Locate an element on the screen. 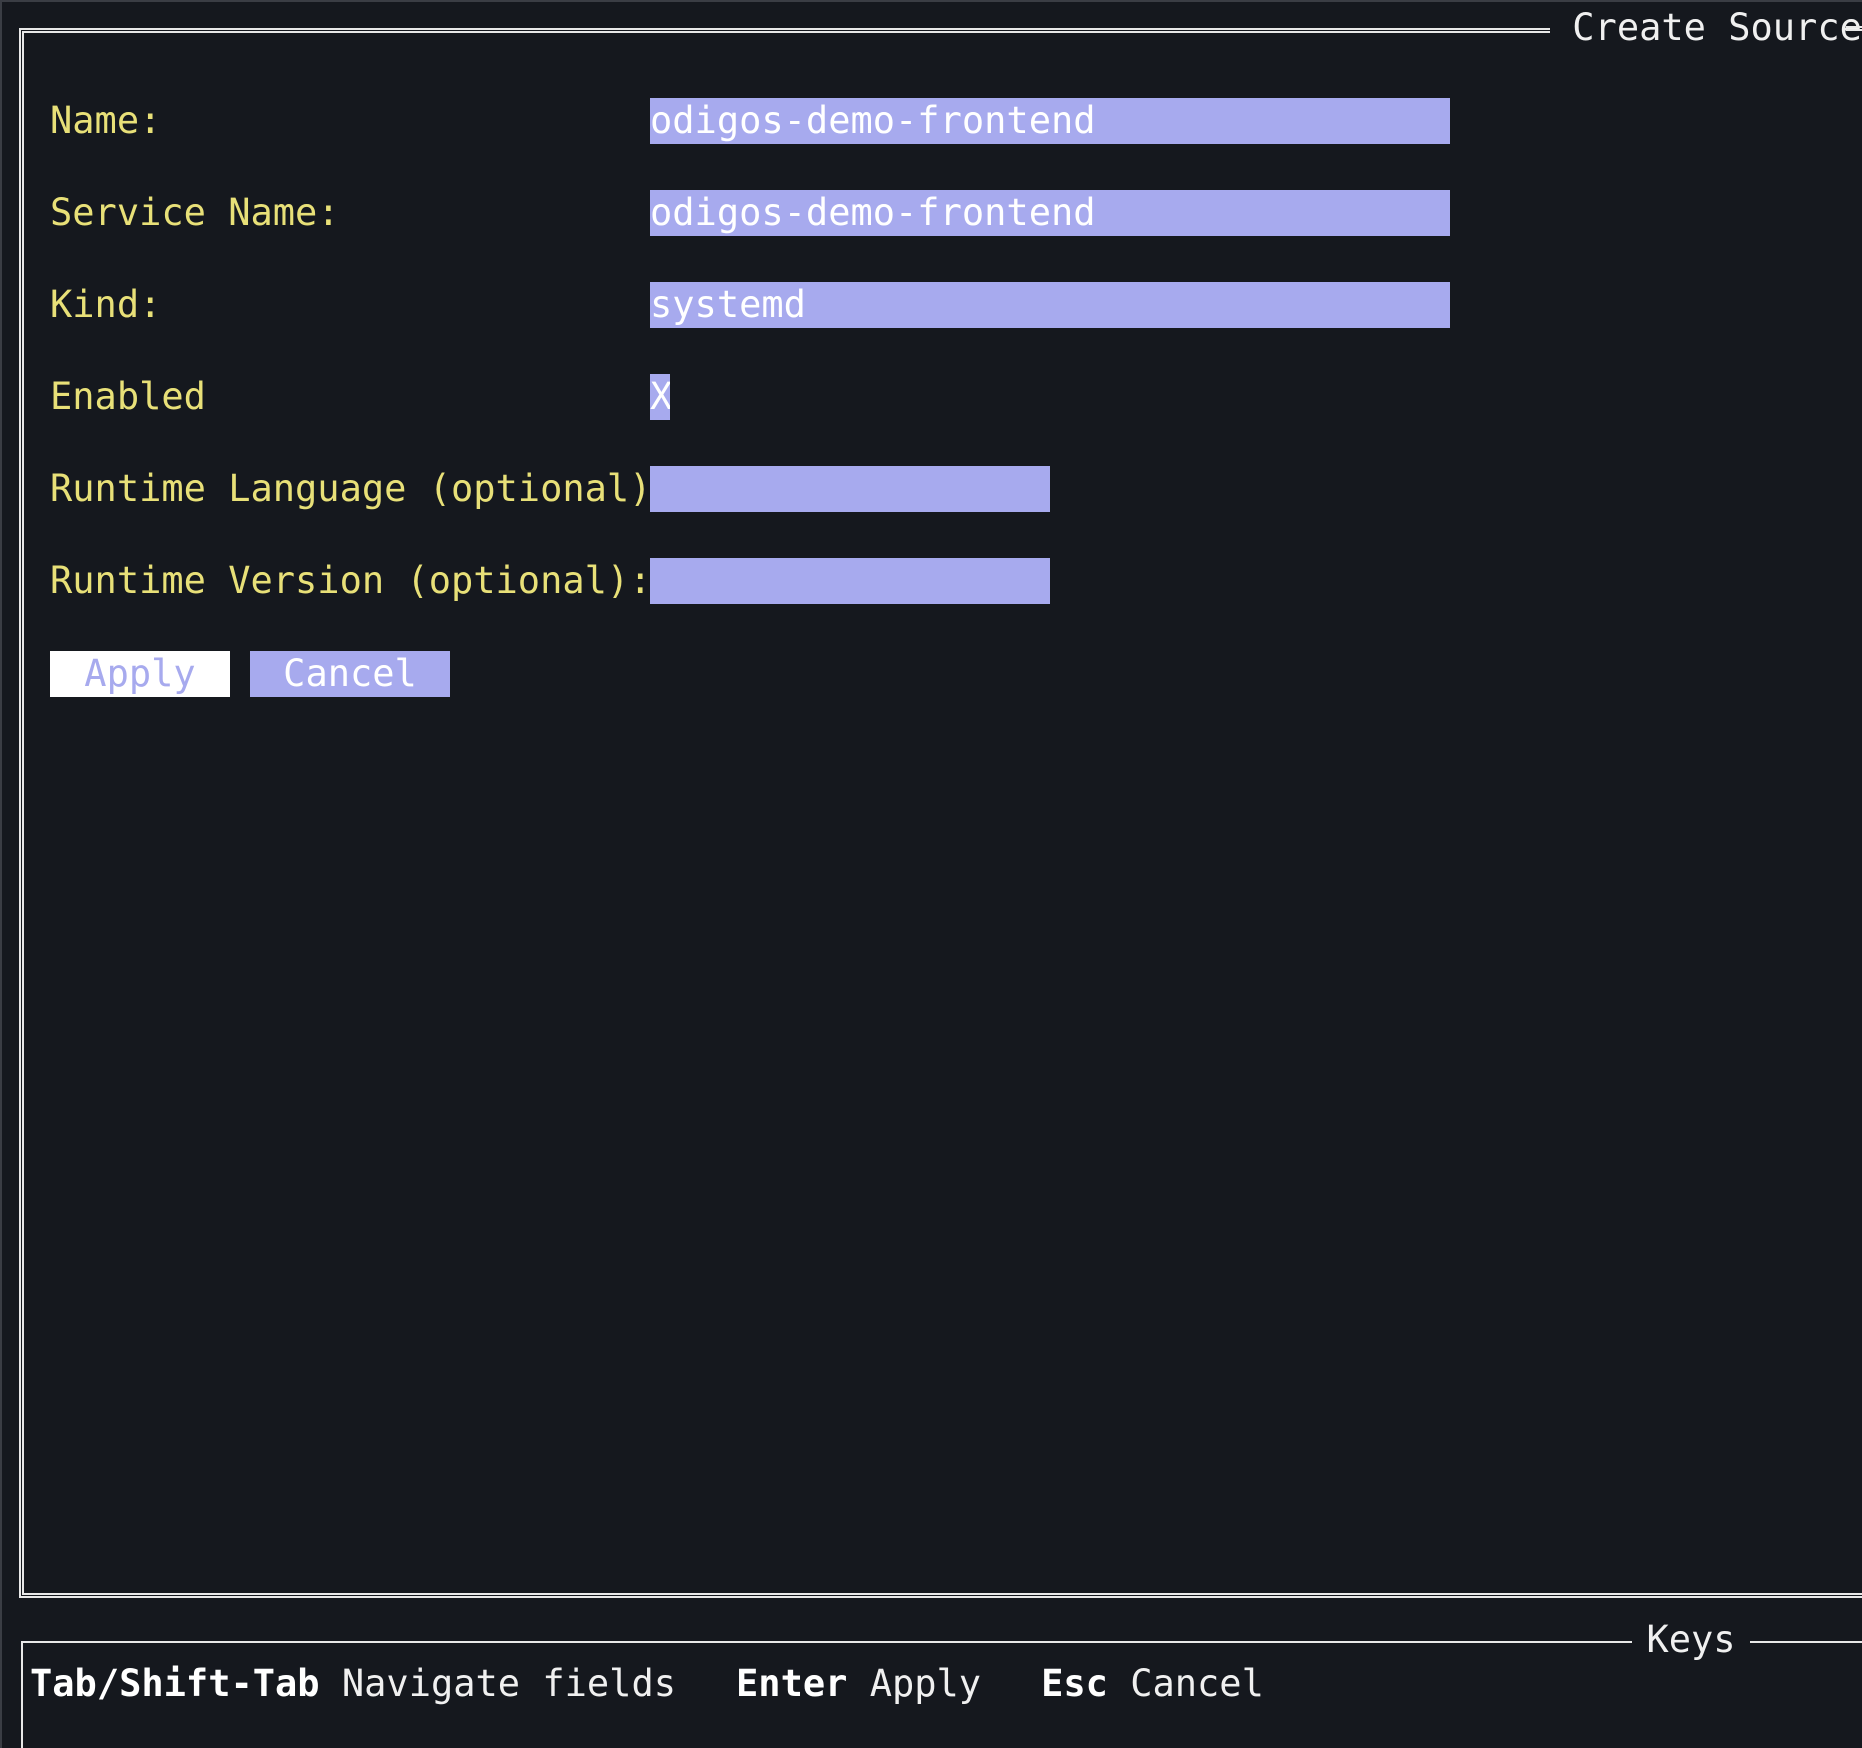 Image resolution: width=1862 pixels, height=1748 pixels. runtime-version-label: Runtime Version (optional): is located at coordinates (351, 580).